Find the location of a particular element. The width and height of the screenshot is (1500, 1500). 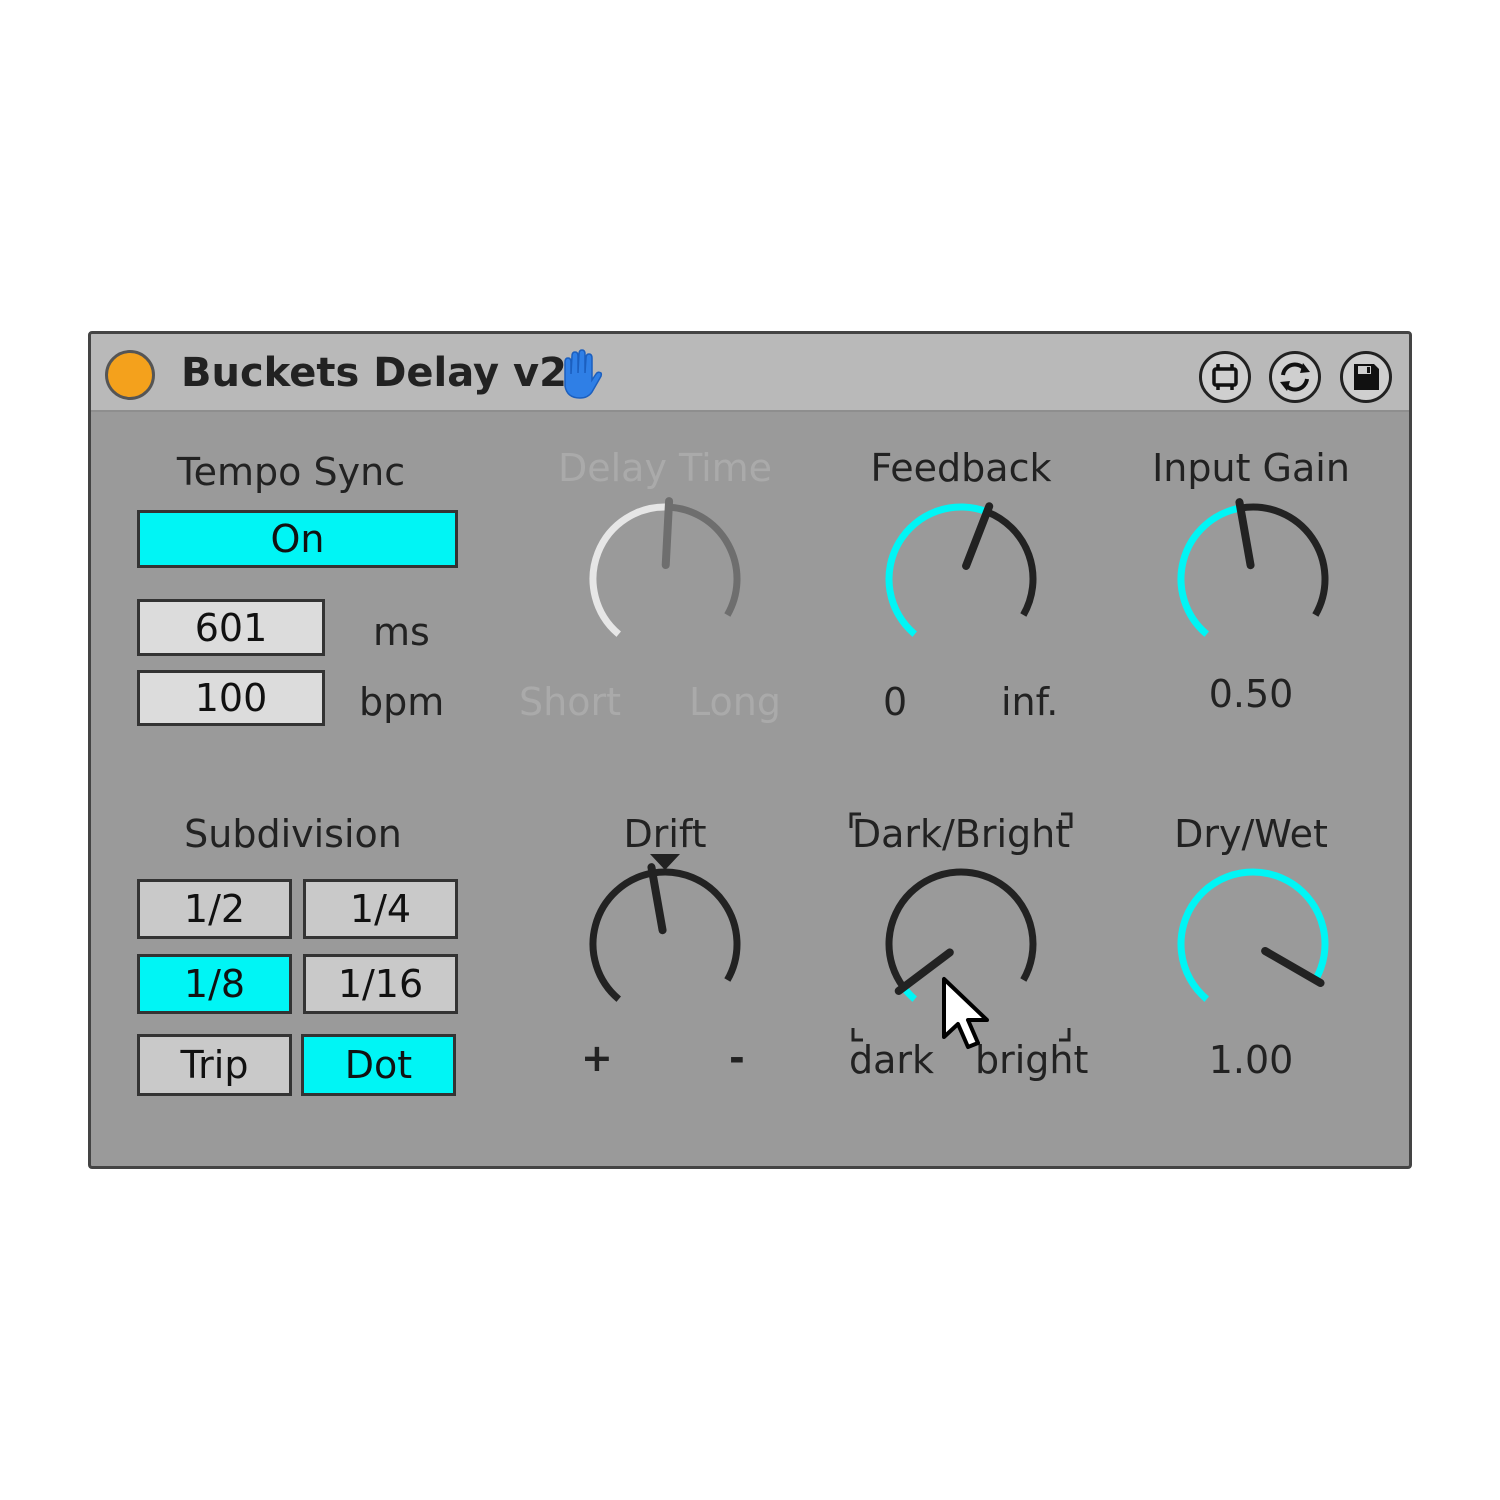

delay-time-max-label: Long is located at coordinates (735, 702).